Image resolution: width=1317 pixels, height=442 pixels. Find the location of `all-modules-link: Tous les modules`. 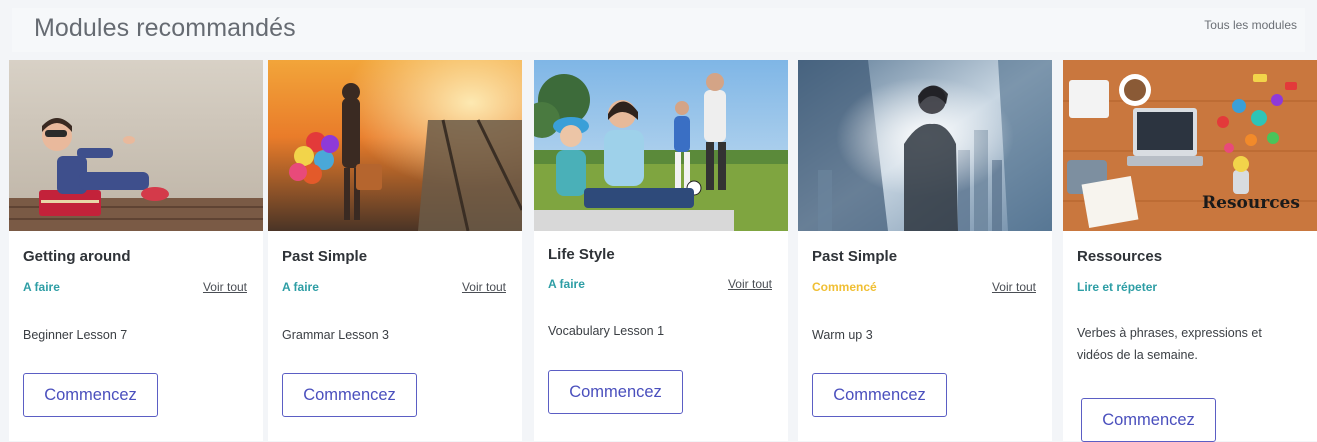

all-modules-link: Tous les modules is located at coordinates (1250, 25).